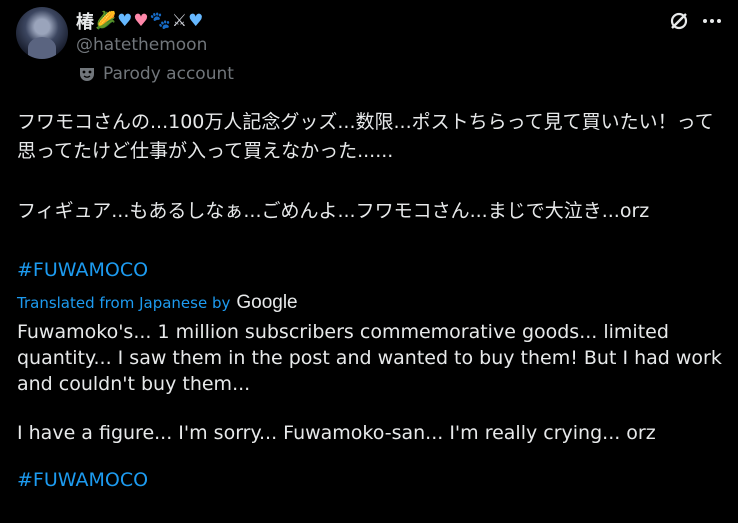  I want to click on corn-icon: 🌽, so click(106, 21).